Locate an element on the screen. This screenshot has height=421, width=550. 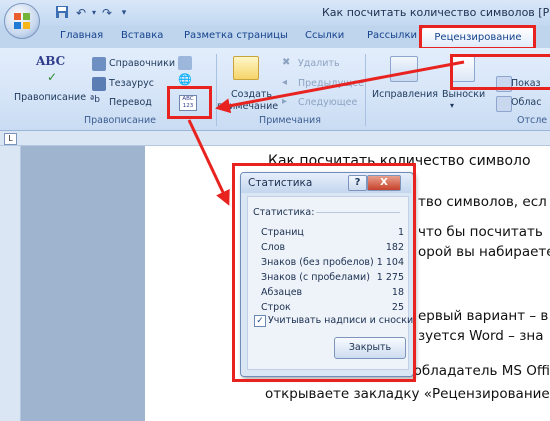
office-logo-icon is located at coordinates (22, 21).